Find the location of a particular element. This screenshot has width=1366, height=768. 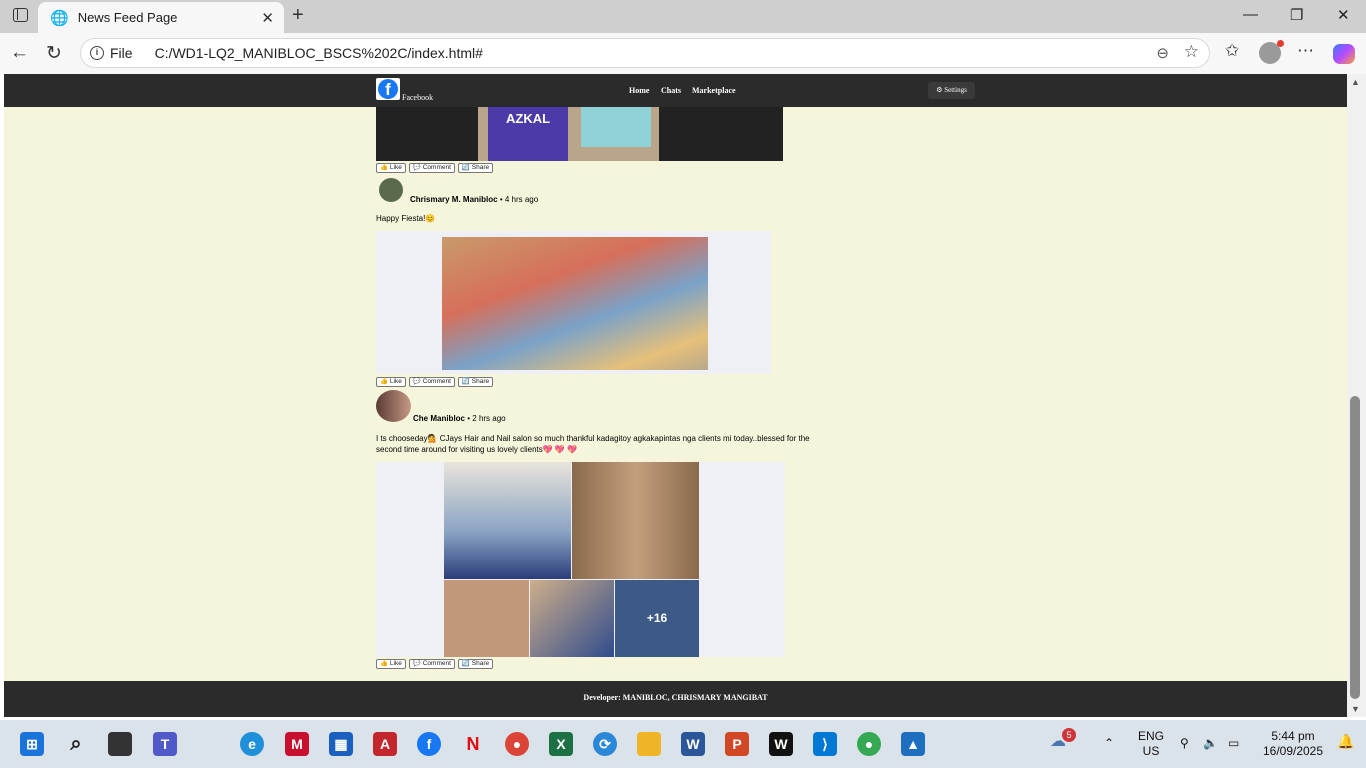

tab-title: News Feed Page is located at coordinates (127, 17).